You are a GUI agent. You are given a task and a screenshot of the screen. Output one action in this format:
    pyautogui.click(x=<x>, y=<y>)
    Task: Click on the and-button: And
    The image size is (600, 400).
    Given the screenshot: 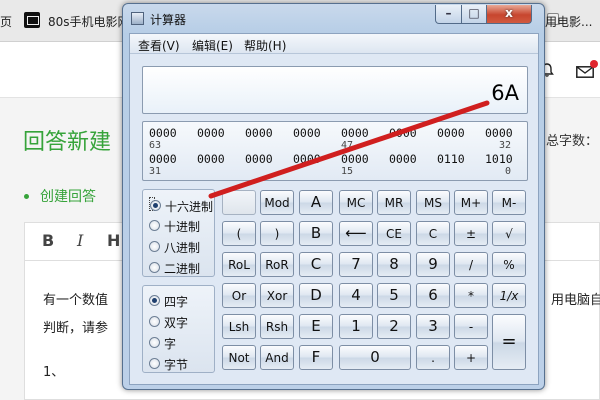 What is the action you would take?
    pyautogui.click(x=277, y=357)
    